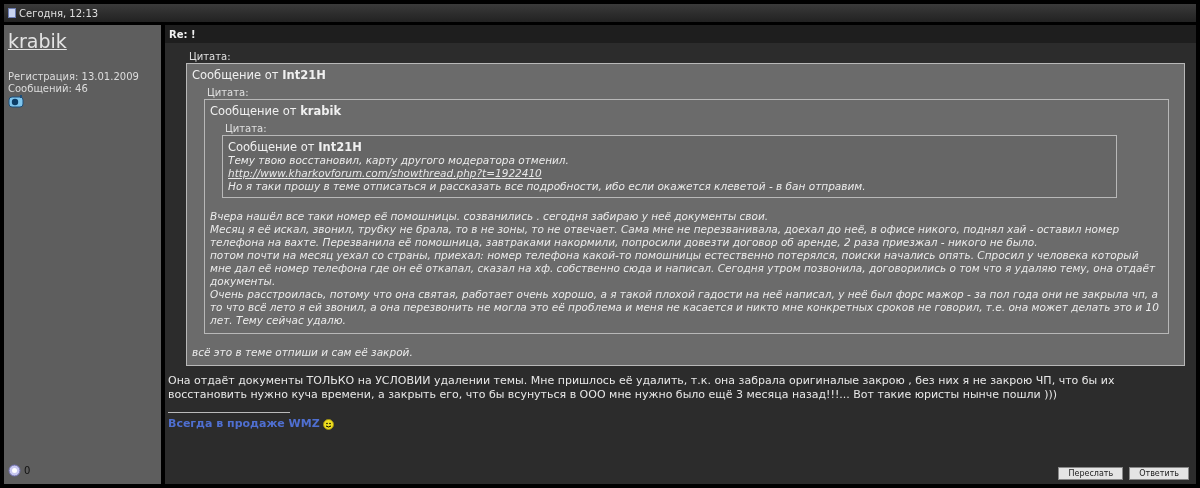 This screenshot has height=488, width=1200. I want to click on reputation-icon, so click(14, 470).